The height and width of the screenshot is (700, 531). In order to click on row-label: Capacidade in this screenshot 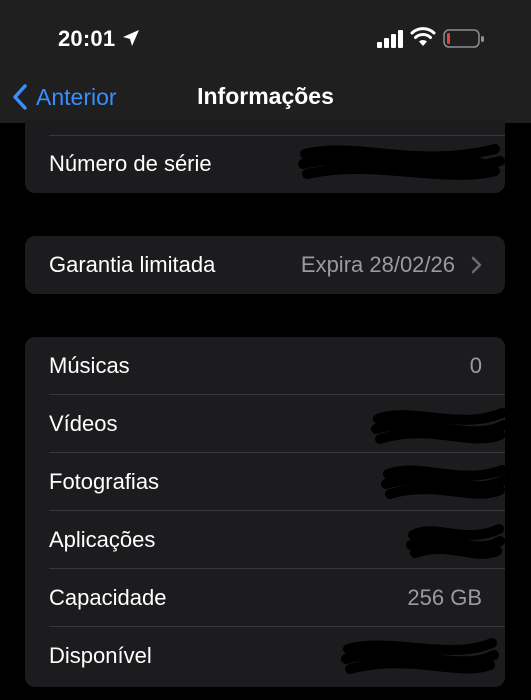, I will do `click(108, 597)`.